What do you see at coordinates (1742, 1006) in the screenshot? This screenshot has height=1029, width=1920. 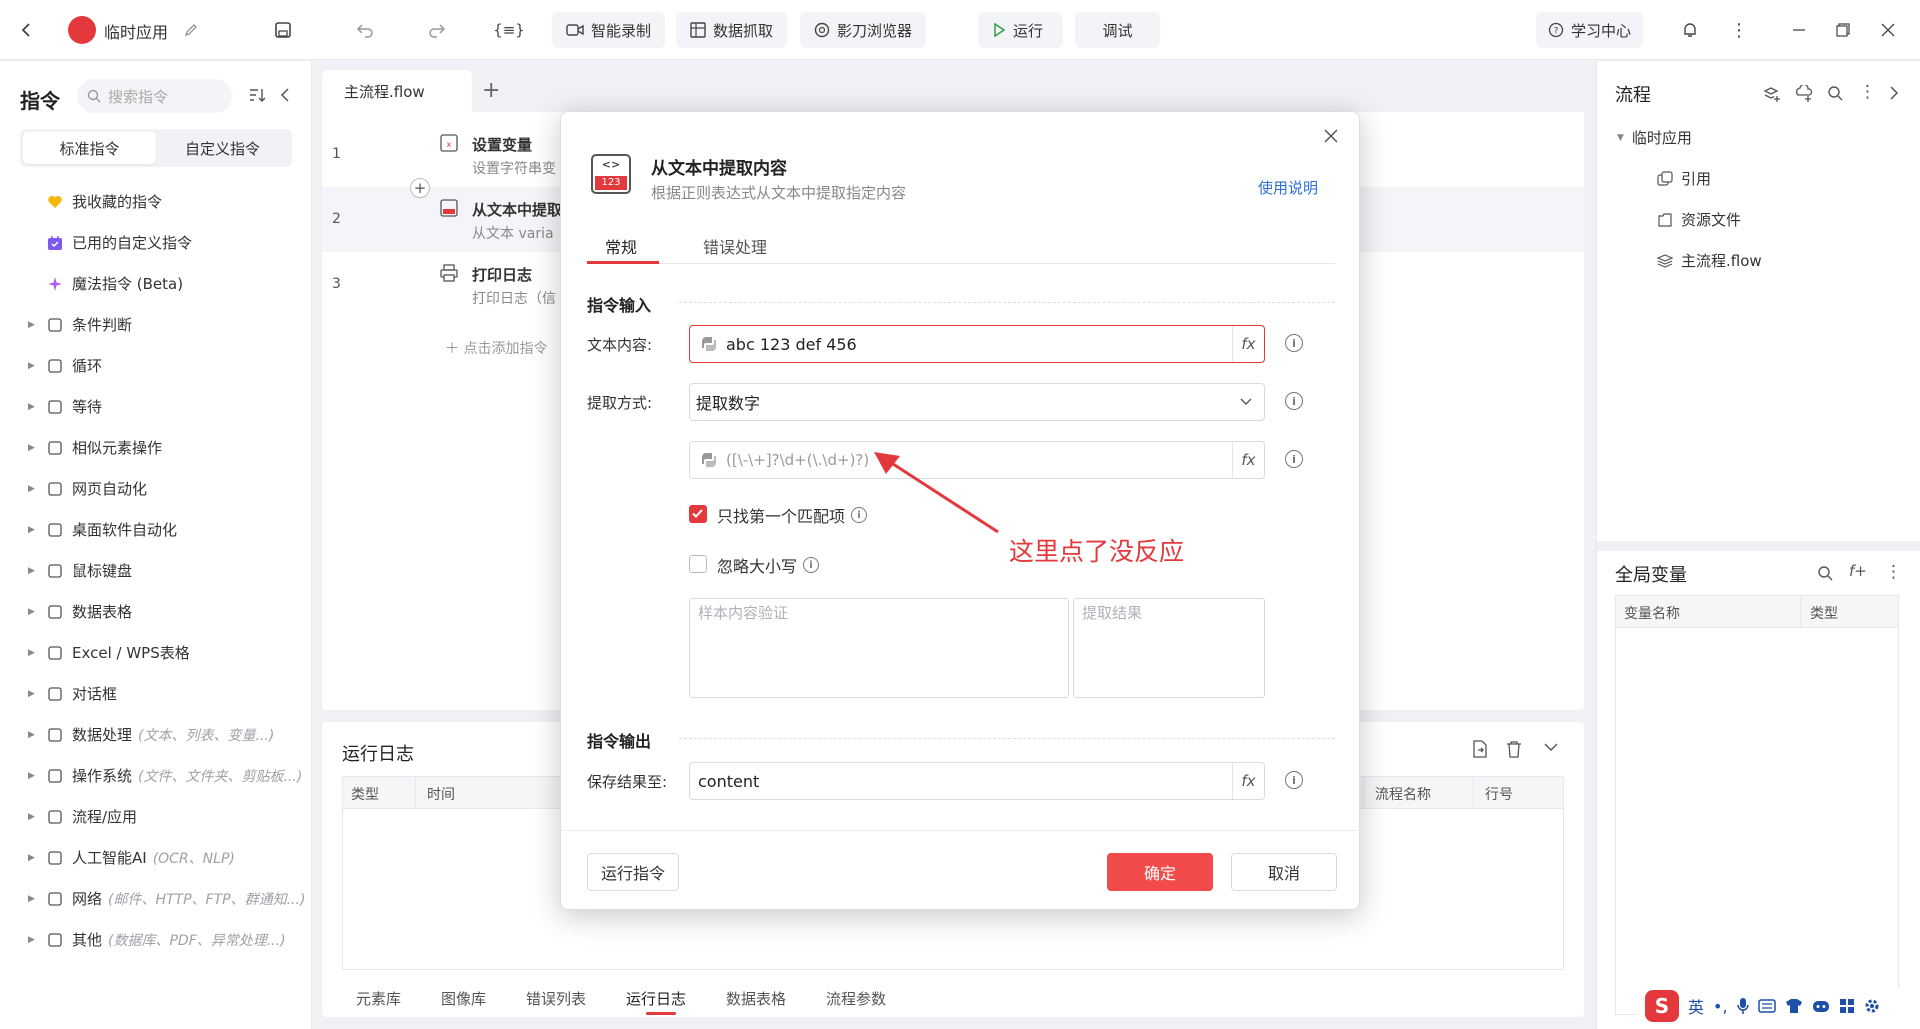 I see `mic-icon` at bounding box center [1742, 1006].